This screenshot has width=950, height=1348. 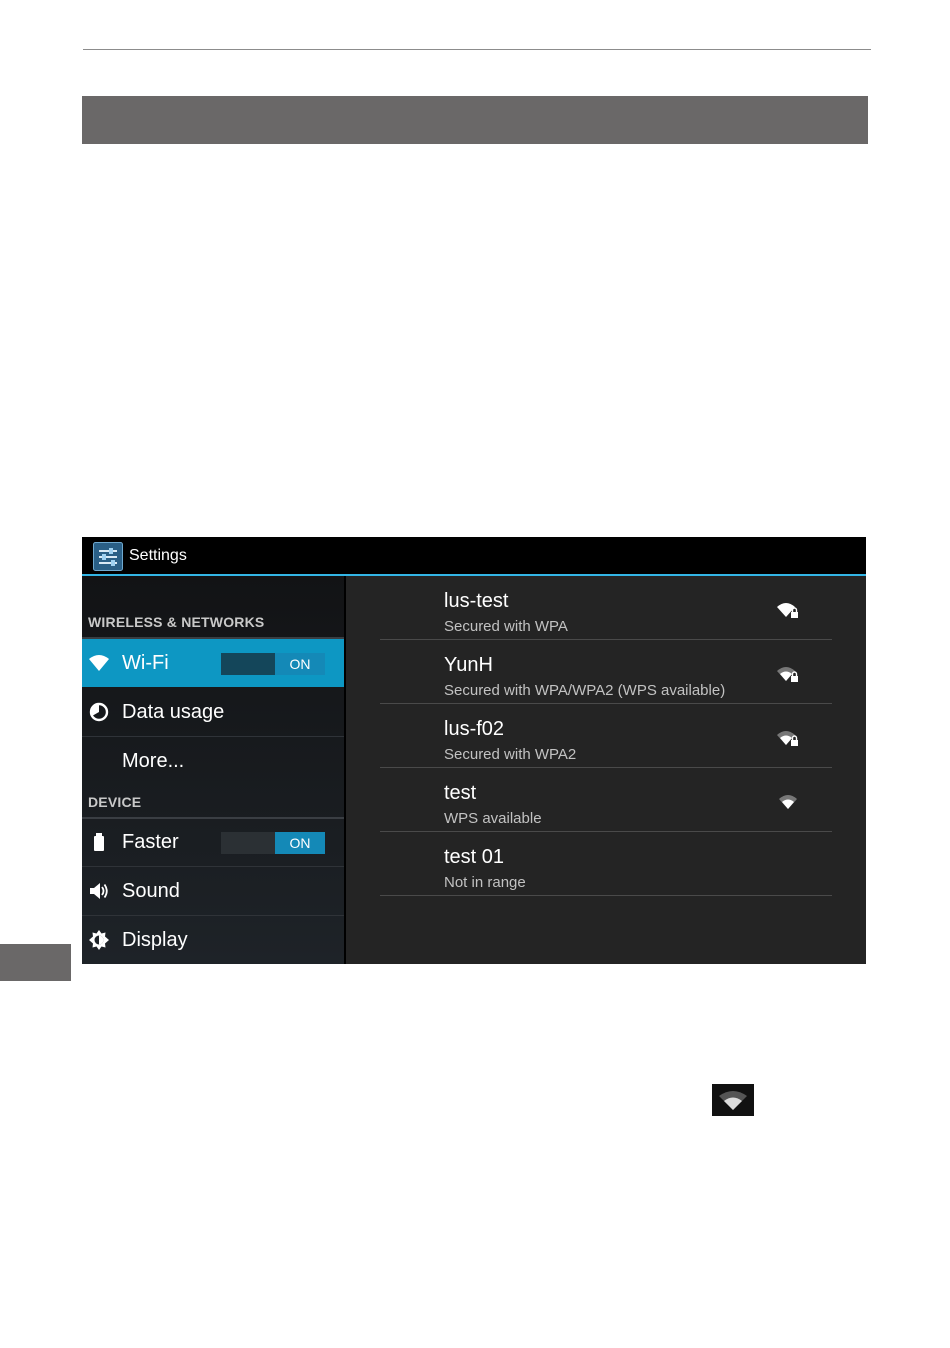 What do you see at coordinates (150, 842) in the screenshot?
I see `sidebar-item-label: Faster` at bounding box center [150, 842].